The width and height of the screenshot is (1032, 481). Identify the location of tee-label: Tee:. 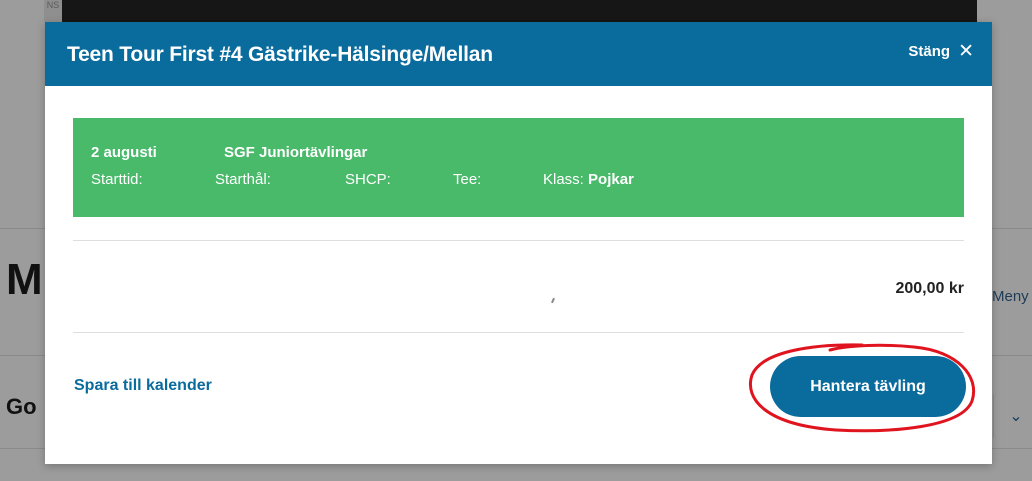
(467, 179).